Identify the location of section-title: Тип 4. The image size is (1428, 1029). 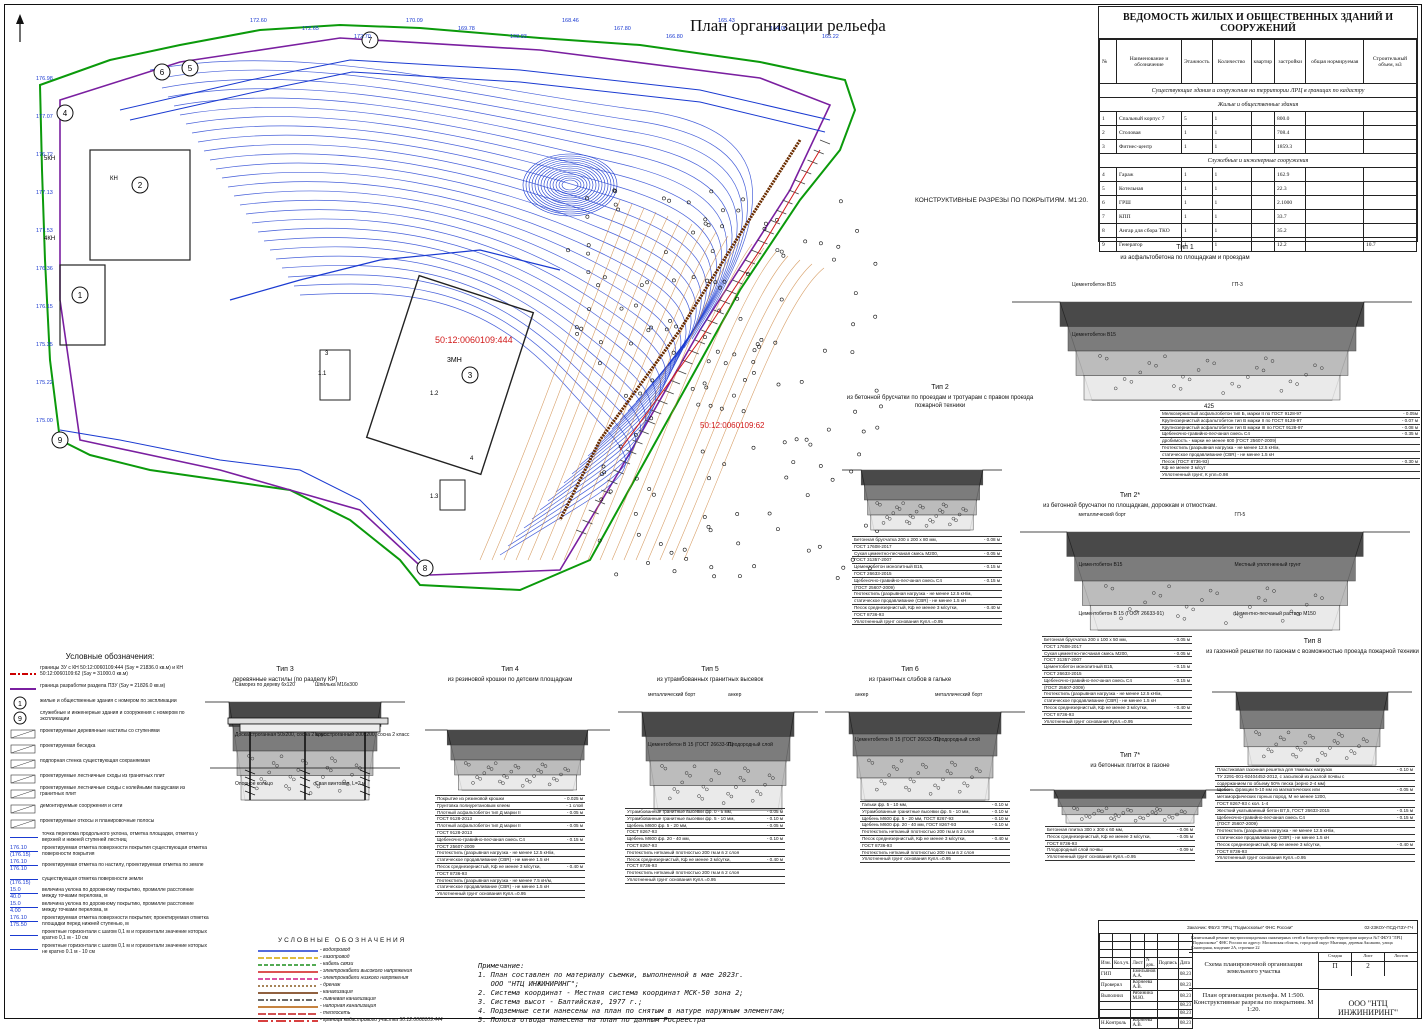
(510, 669).